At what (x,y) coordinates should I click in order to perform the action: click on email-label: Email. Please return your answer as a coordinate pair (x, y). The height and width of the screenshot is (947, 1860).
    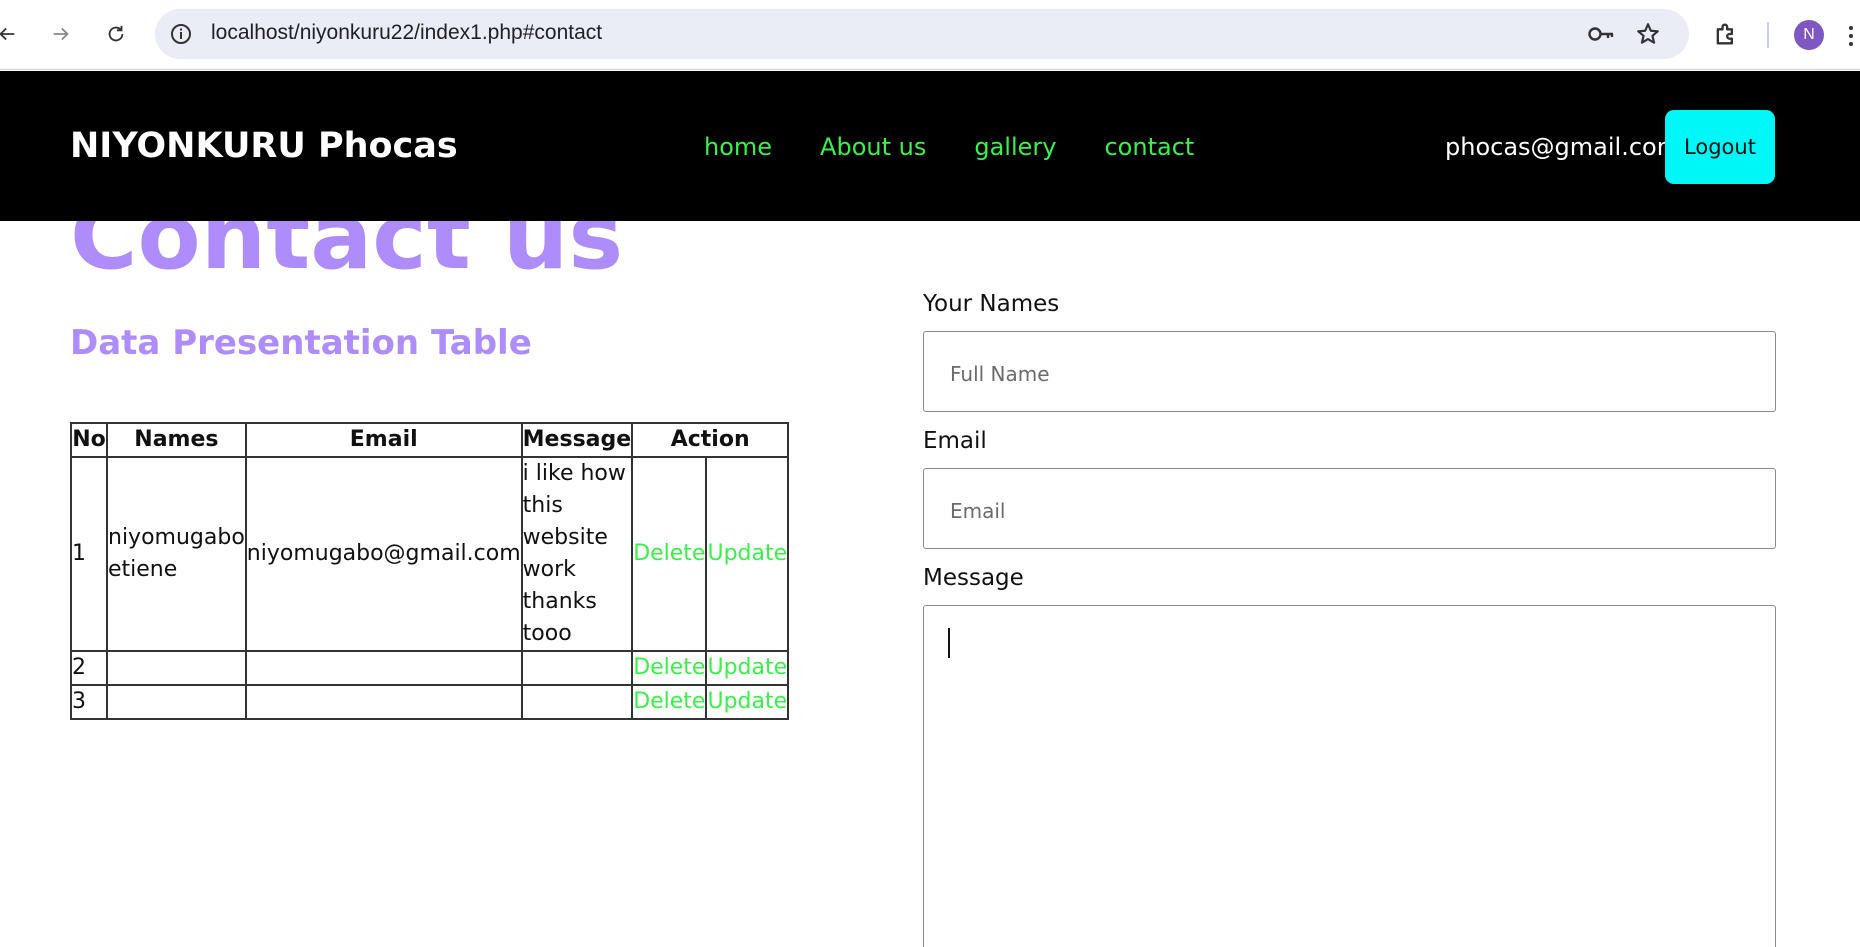
    Looking at the image, I should click on (955, 441).